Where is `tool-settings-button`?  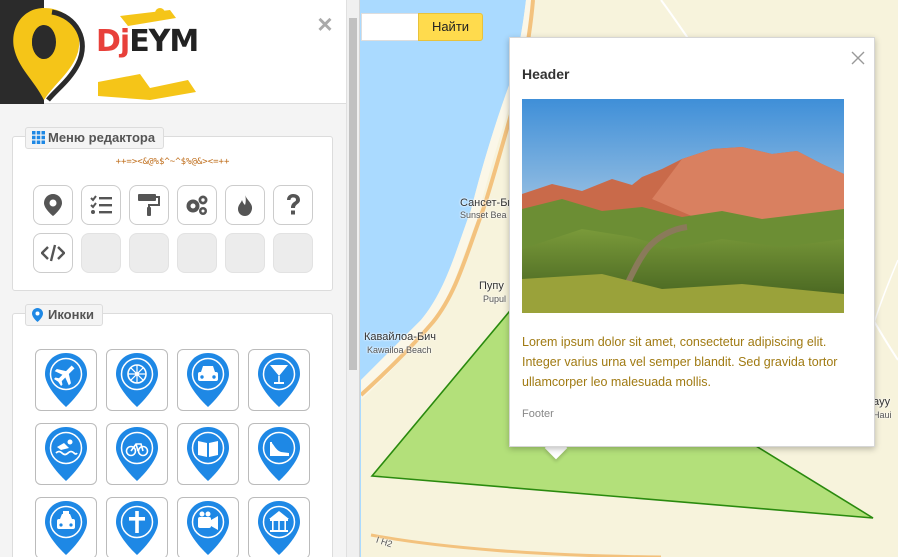
tool-settings-button is located at coordinates (197, 205).